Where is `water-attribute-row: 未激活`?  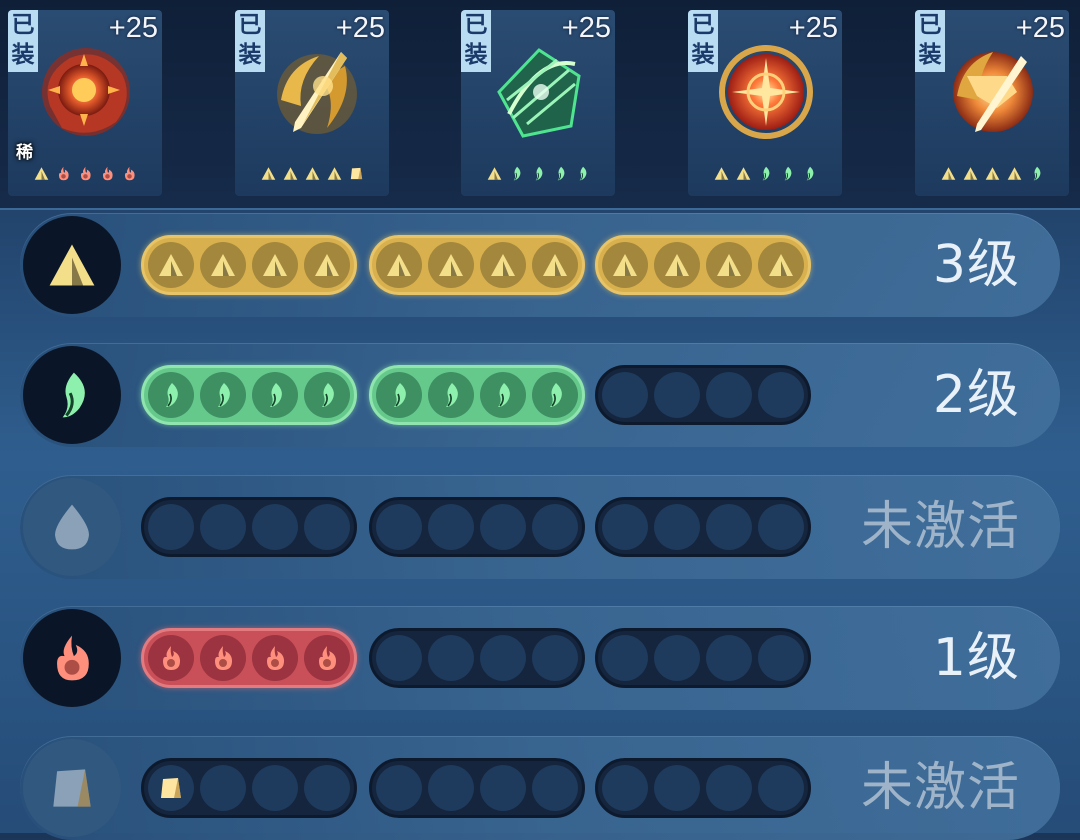 water-attribute-row: 未激活 is located at coordinates (540, 527).